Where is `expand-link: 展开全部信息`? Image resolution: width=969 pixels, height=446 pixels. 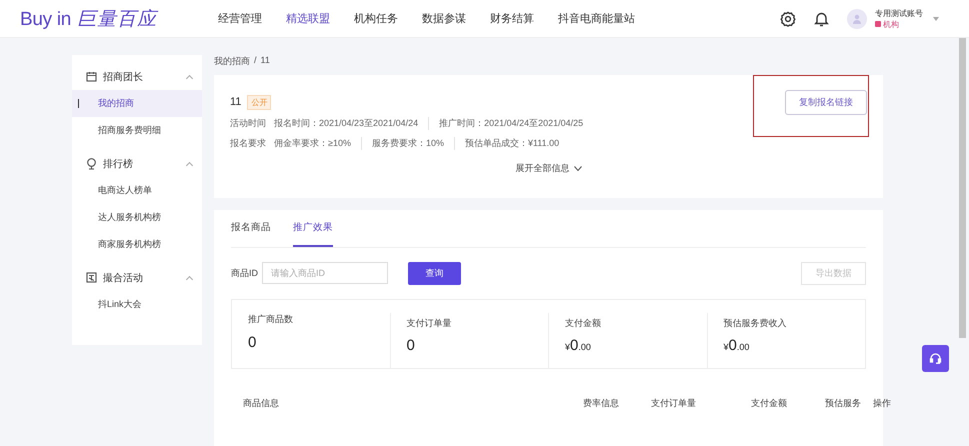
expand-link: 展开全部信息 is located at coordinates (543, 168).